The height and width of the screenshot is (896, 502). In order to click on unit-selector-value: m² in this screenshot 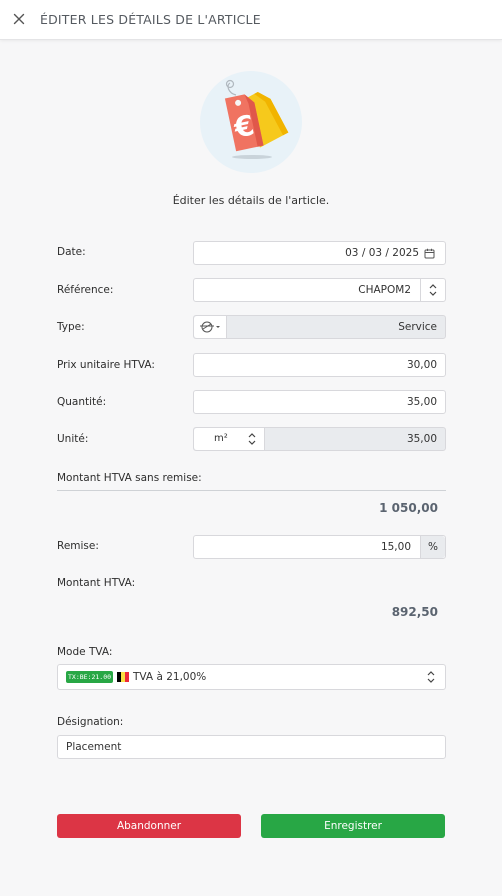, I will do `click(221, 438)`.